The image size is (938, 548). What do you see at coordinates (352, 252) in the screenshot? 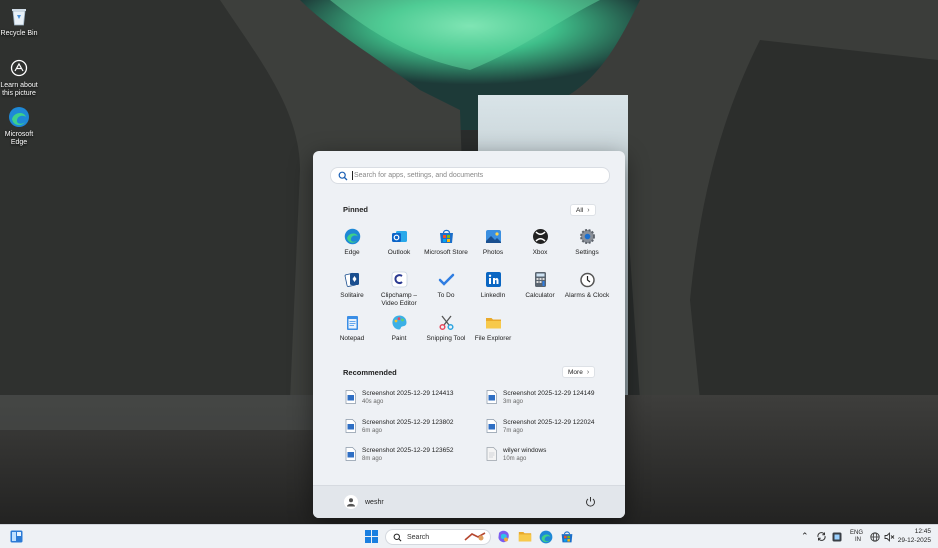
I see `app-label: Edge` at bounding box center [352, 252].